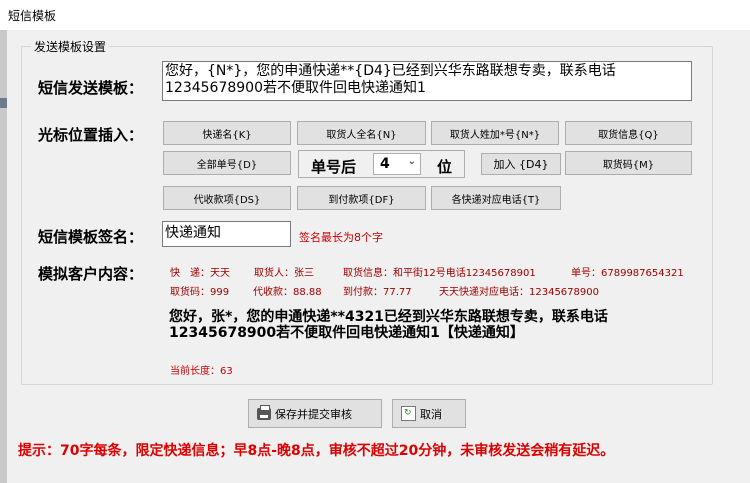 The image size is (750, 483). What do you see at coordinates (201, 371) in the screenshot?
I see `current-length: 当前长度：63` at bounding box center [201, 371].